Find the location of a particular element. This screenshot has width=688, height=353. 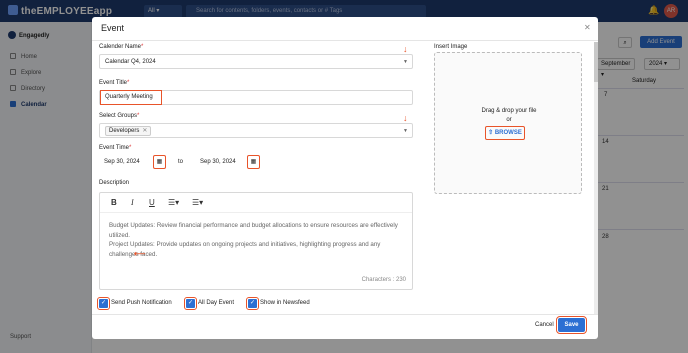

event-title-input: Quarterly Meeting is located at coordinates (131, 97).